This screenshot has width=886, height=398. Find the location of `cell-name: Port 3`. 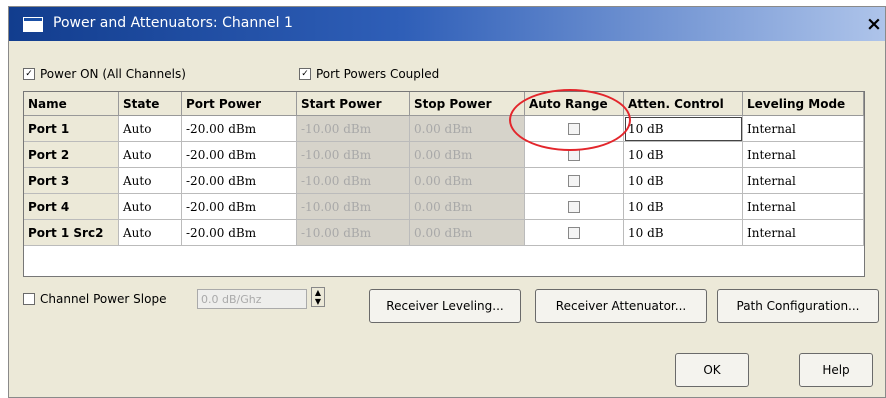

cell-name: Port 3 is located at coordinates (71, 180).